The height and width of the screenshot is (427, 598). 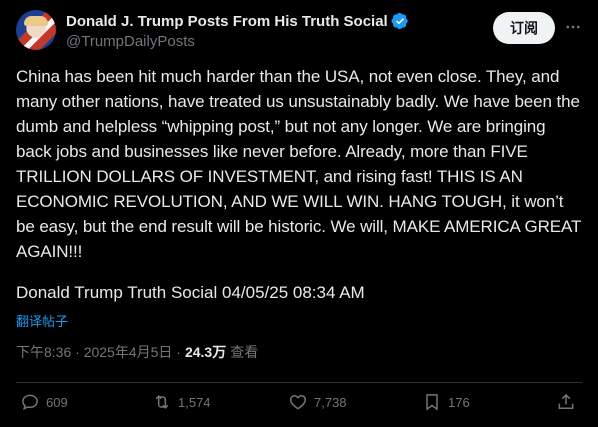 What do you see at coordinates (30, 402) in the screenshot?
I see `reply-icon` at bounding box center [30, 402].